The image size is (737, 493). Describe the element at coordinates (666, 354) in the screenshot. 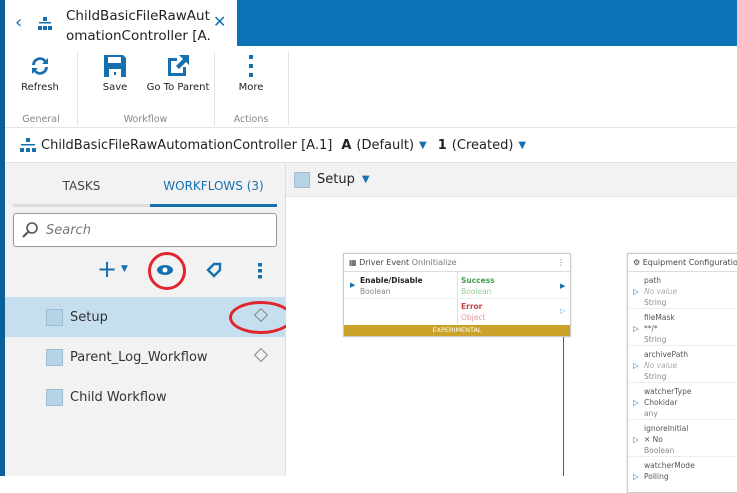

I see `input-name: archivePath` at that location.